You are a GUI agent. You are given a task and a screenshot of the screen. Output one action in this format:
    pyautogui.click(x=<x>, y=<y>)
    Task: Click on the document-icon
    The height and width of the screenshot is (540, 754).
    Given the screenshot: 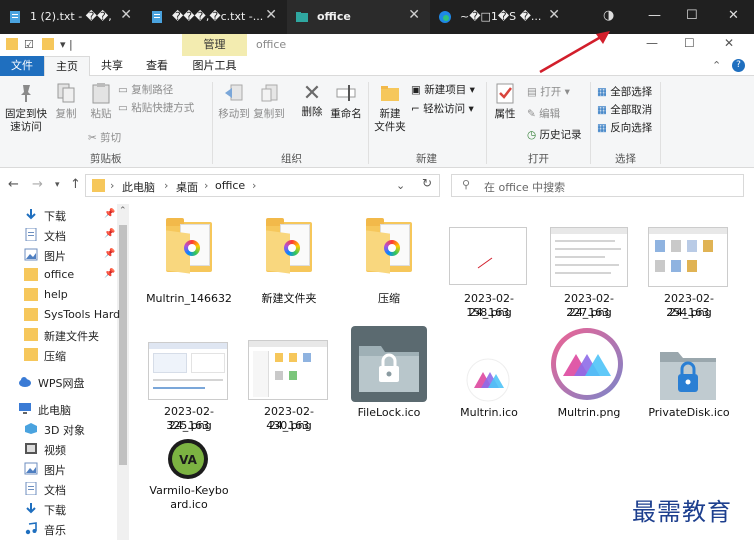 What is the action you would take?
    pyautogui.click(x=31, y=488)
    